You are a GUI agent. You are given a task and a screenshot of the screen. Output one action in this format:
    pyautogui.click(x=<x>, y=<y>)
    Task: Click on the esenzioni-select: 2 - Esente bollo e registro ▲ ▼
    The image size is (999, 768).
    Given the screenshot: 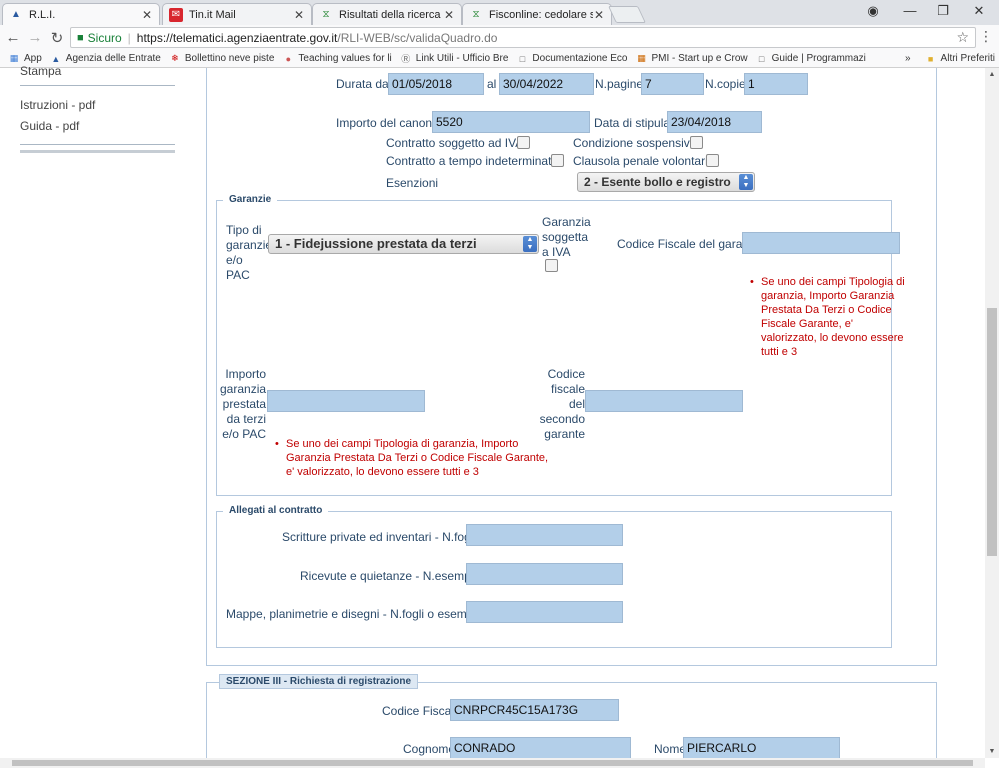 What is the action you would take?
    pyautogui.click(x=666, y=182)
    